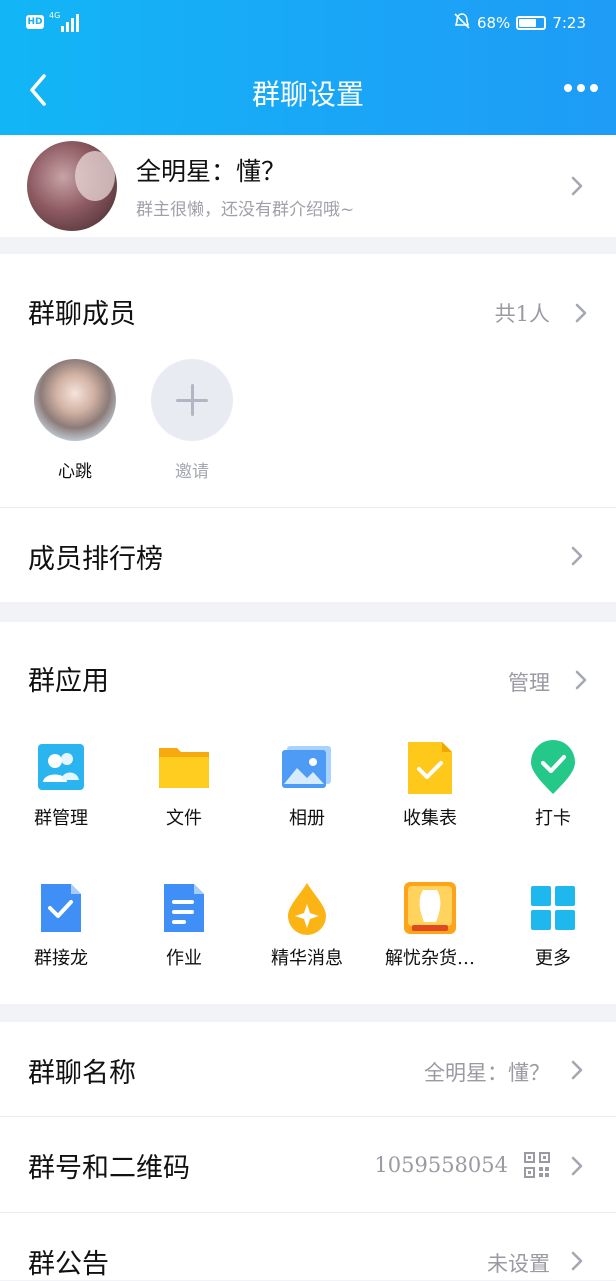  Describe the element at coordinates (307, 818) in the screenshot. I see `app-label: 相册` at that location.